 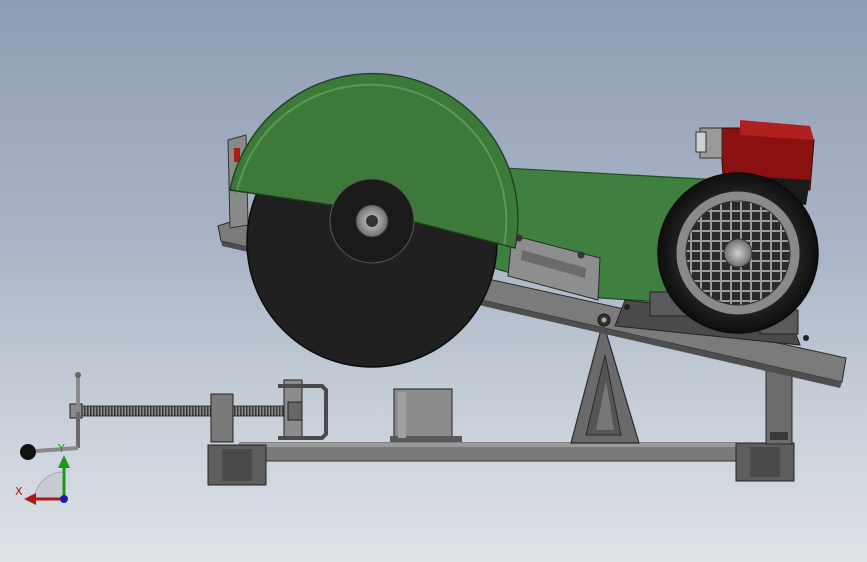 I want to click on vise-jaw-nut, so click(x=295, y=411).